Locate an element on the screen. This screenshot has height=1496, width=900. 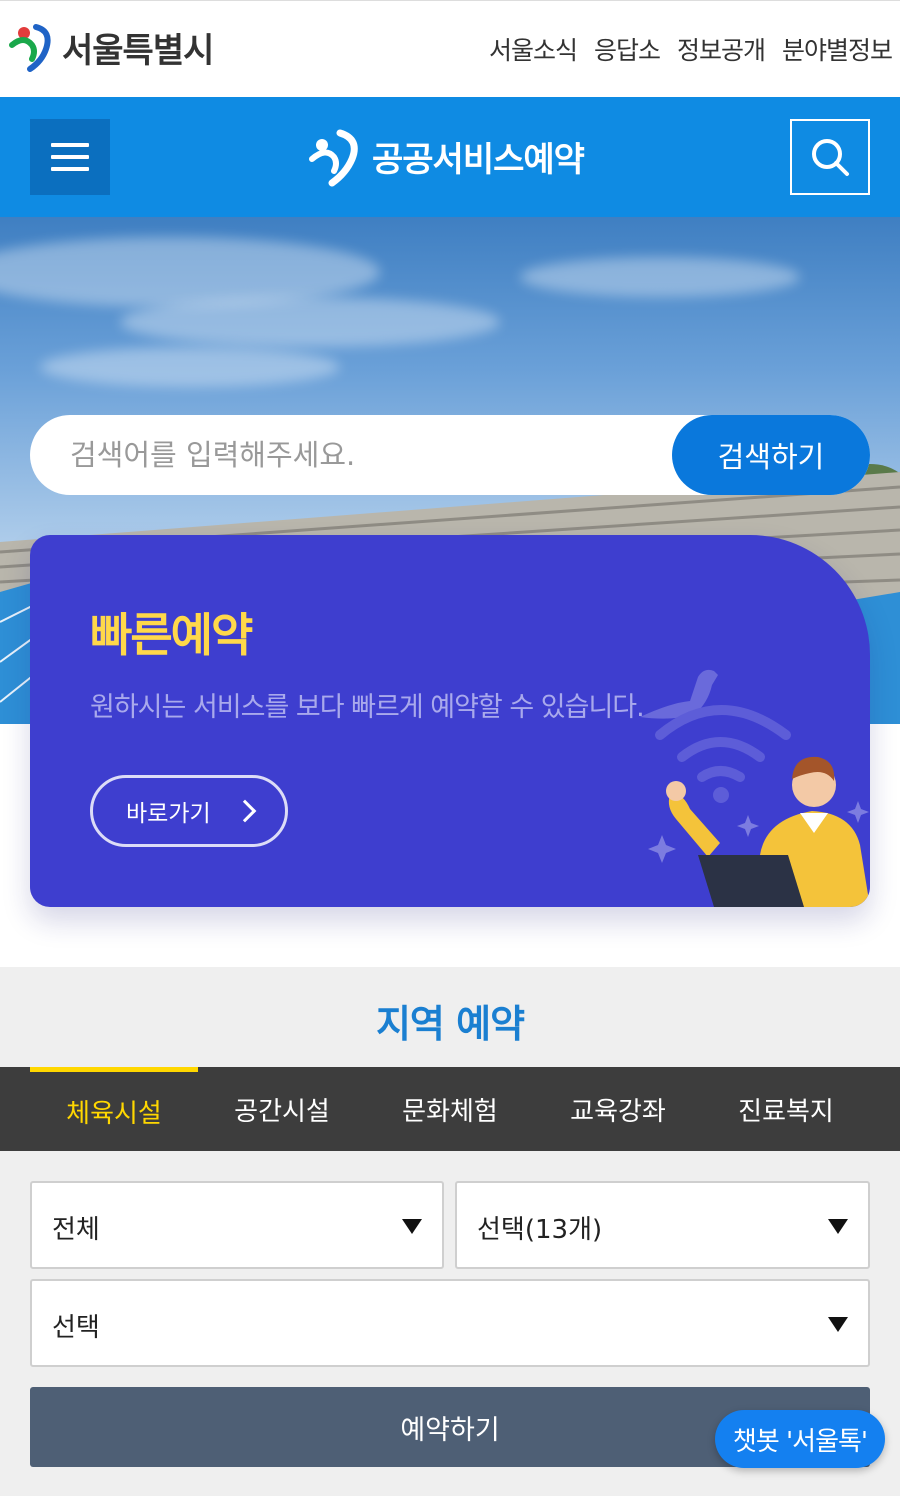
tab-space: 공간시설 is located at coordinates (282, 1109).